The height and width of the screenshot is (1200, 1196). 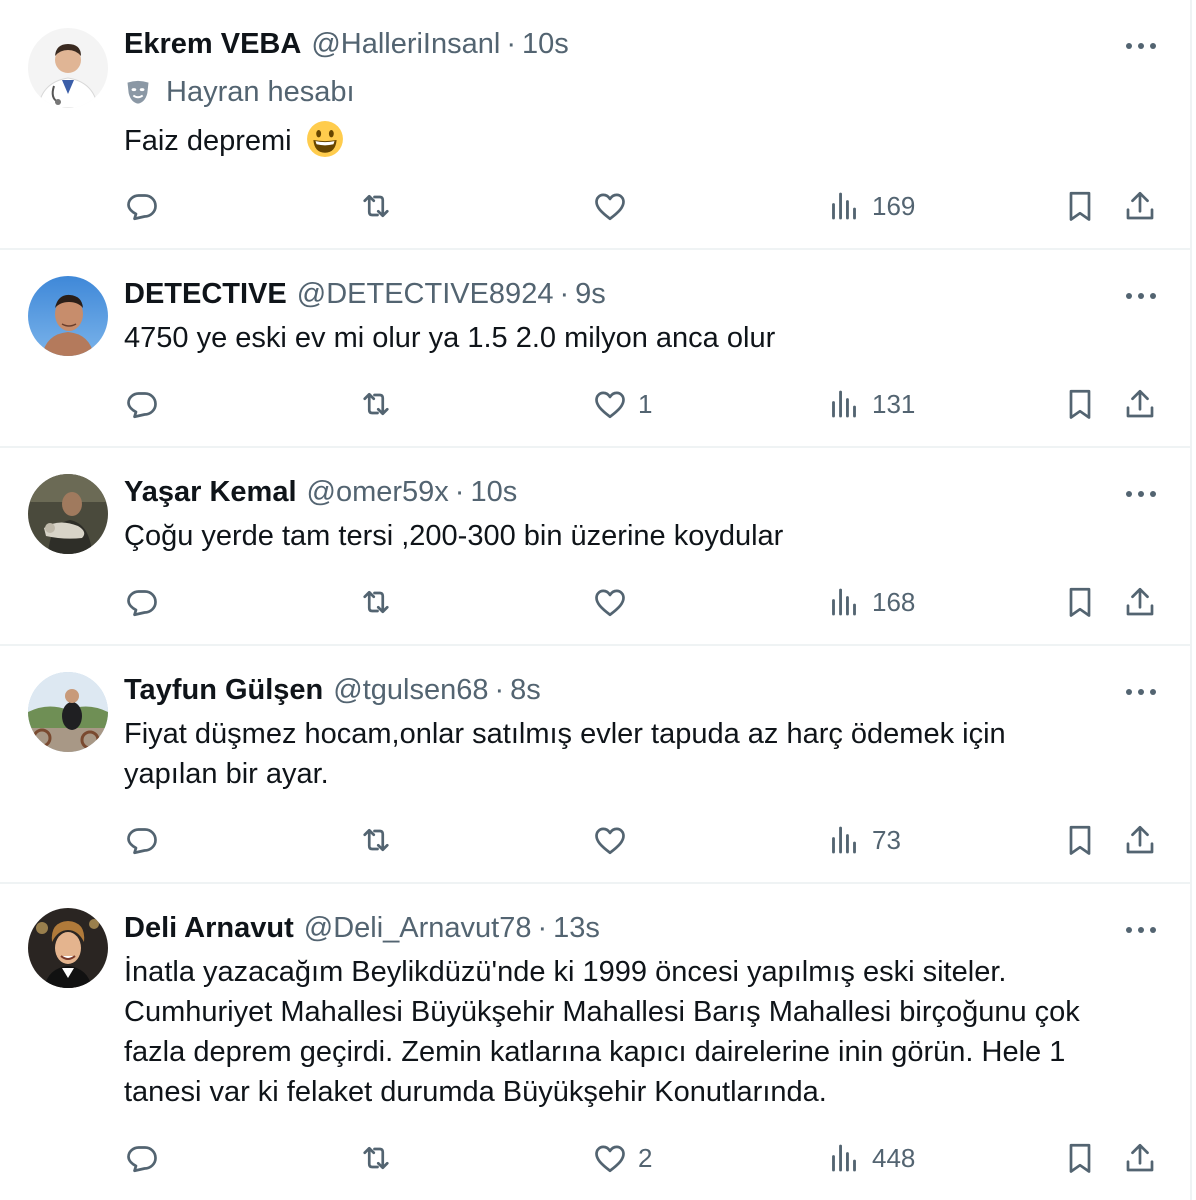 What do you see at coordinates (870, 404) in the screenshot?
I see `views-button: 131` at bounding box center [870, 404].